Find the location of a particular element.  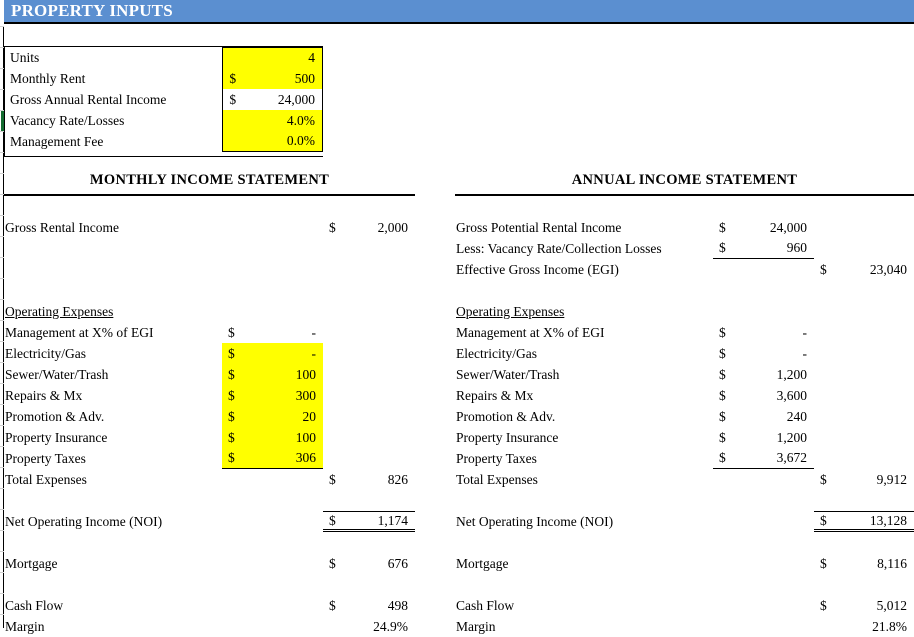

number-vacancy-collection-losses: 960 is located at coordinates (796, 247).